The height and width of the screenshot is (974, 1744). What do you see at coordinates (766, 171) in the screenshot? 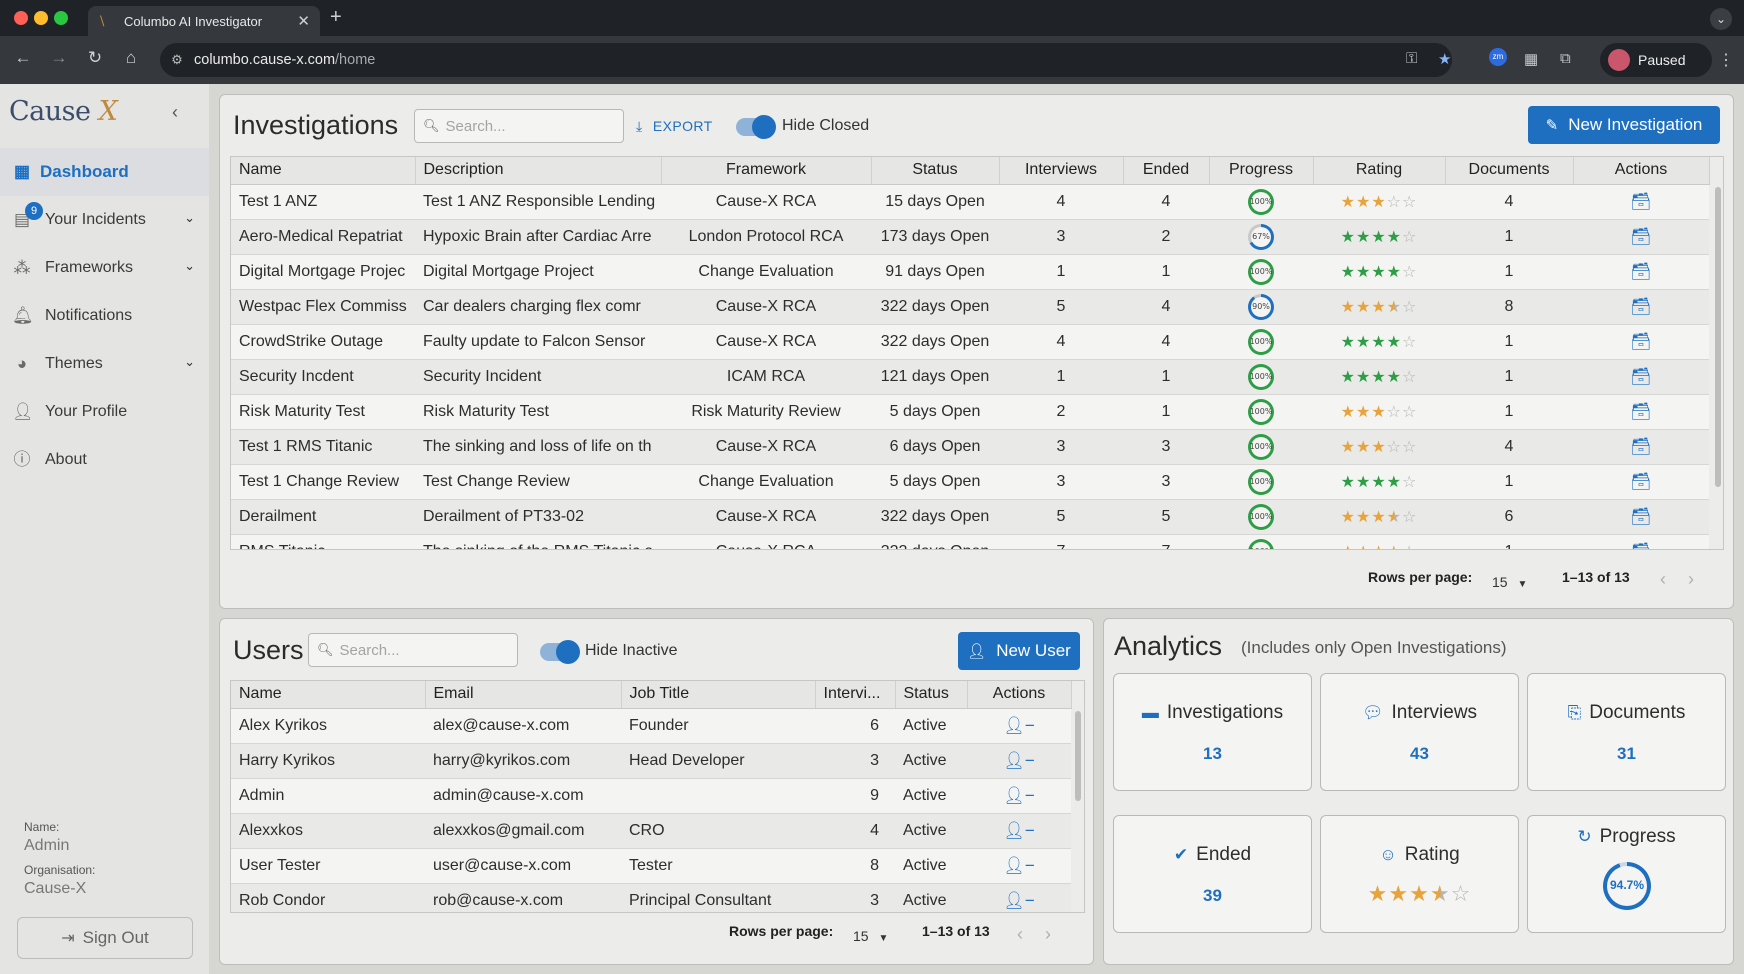
I see `column-header: Framework` at bounding box center [766, 171].